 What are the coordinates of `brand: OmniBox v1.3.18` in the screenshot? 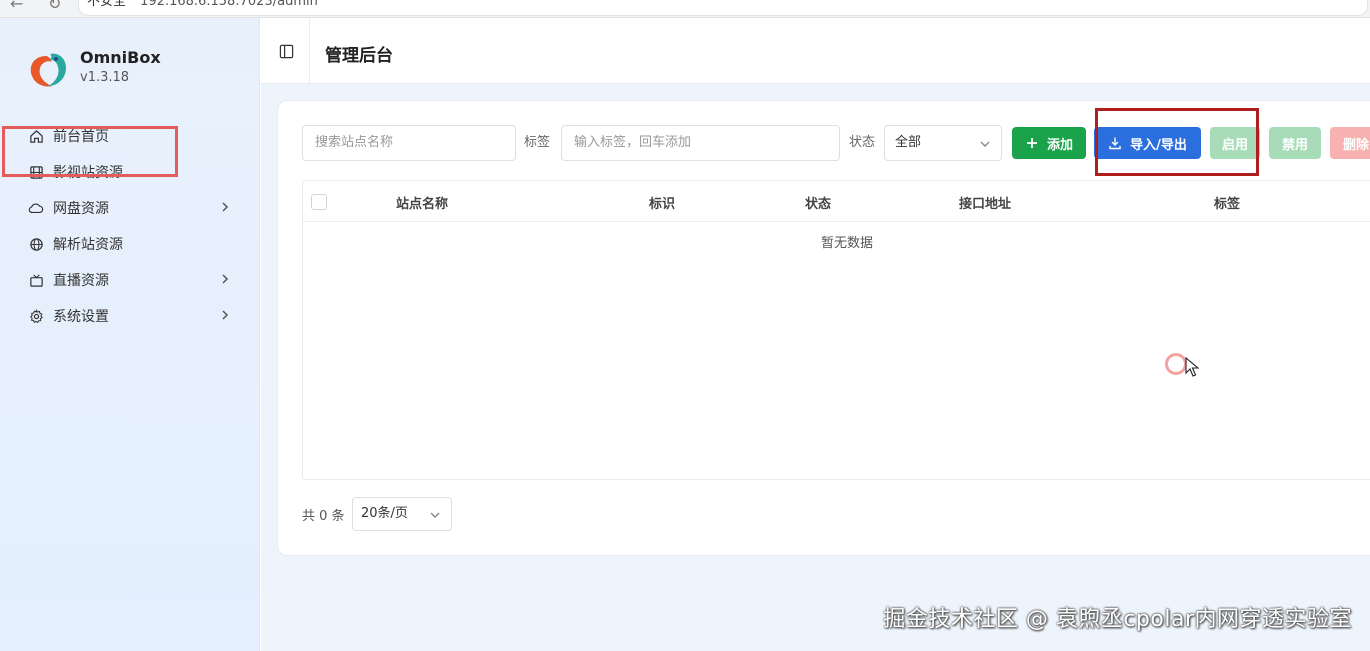 It's located at (136, 70).